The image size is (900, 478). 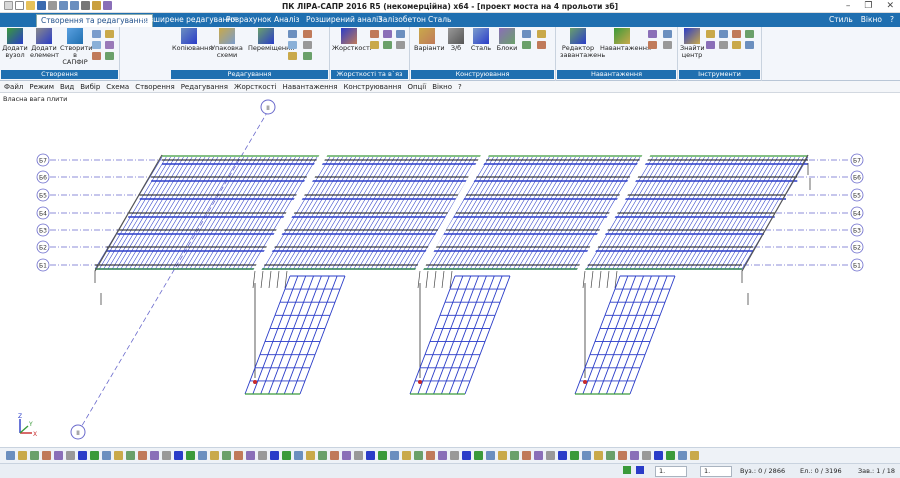 What do you see at coordinates (204, 86) in the screenshot?
I see `menu-edit: Редагування` at bounding box center [204, 86].